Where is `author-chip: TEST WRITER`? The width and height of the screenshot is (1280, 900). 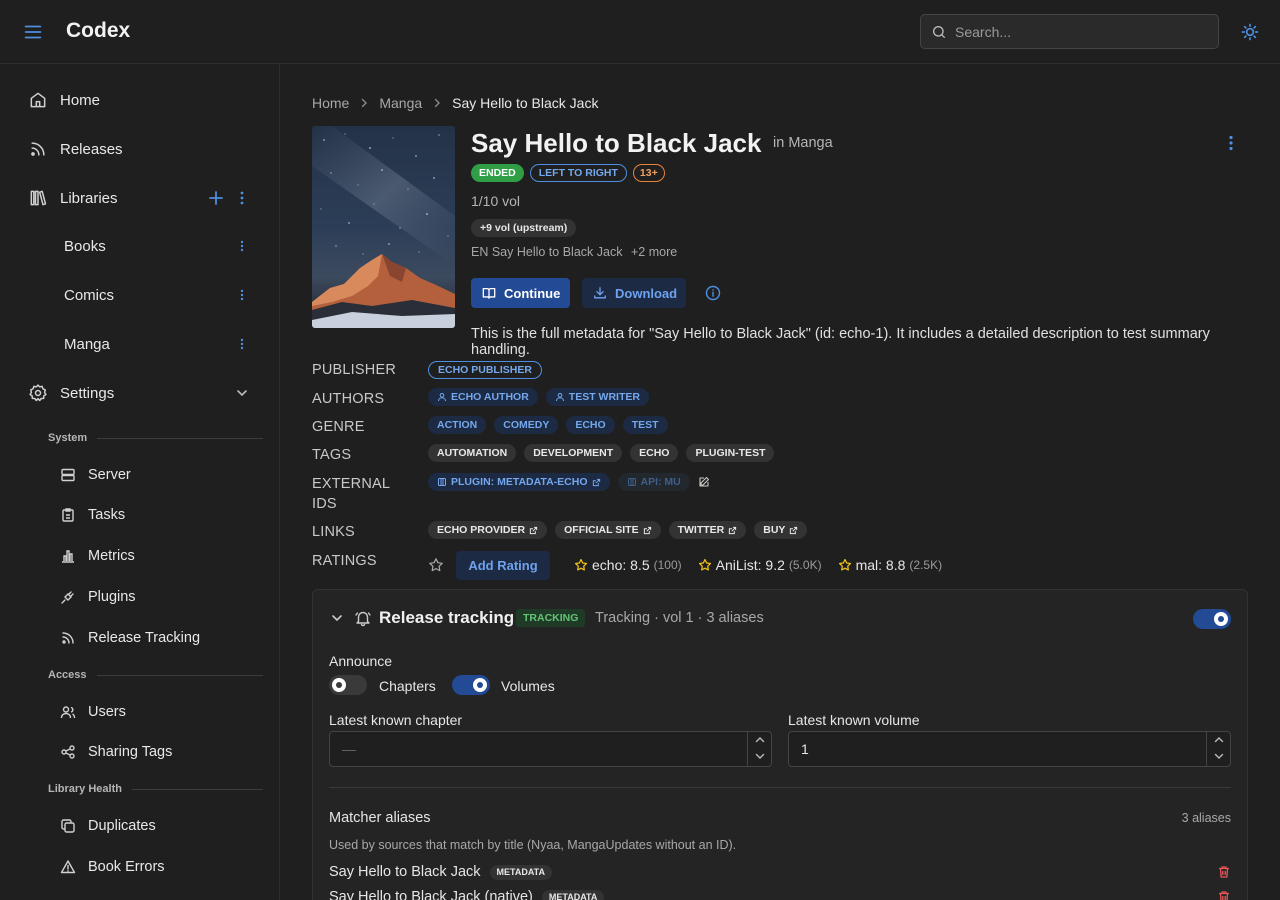 author-chip: TEST WRITER is located at coordinates (597, 397).